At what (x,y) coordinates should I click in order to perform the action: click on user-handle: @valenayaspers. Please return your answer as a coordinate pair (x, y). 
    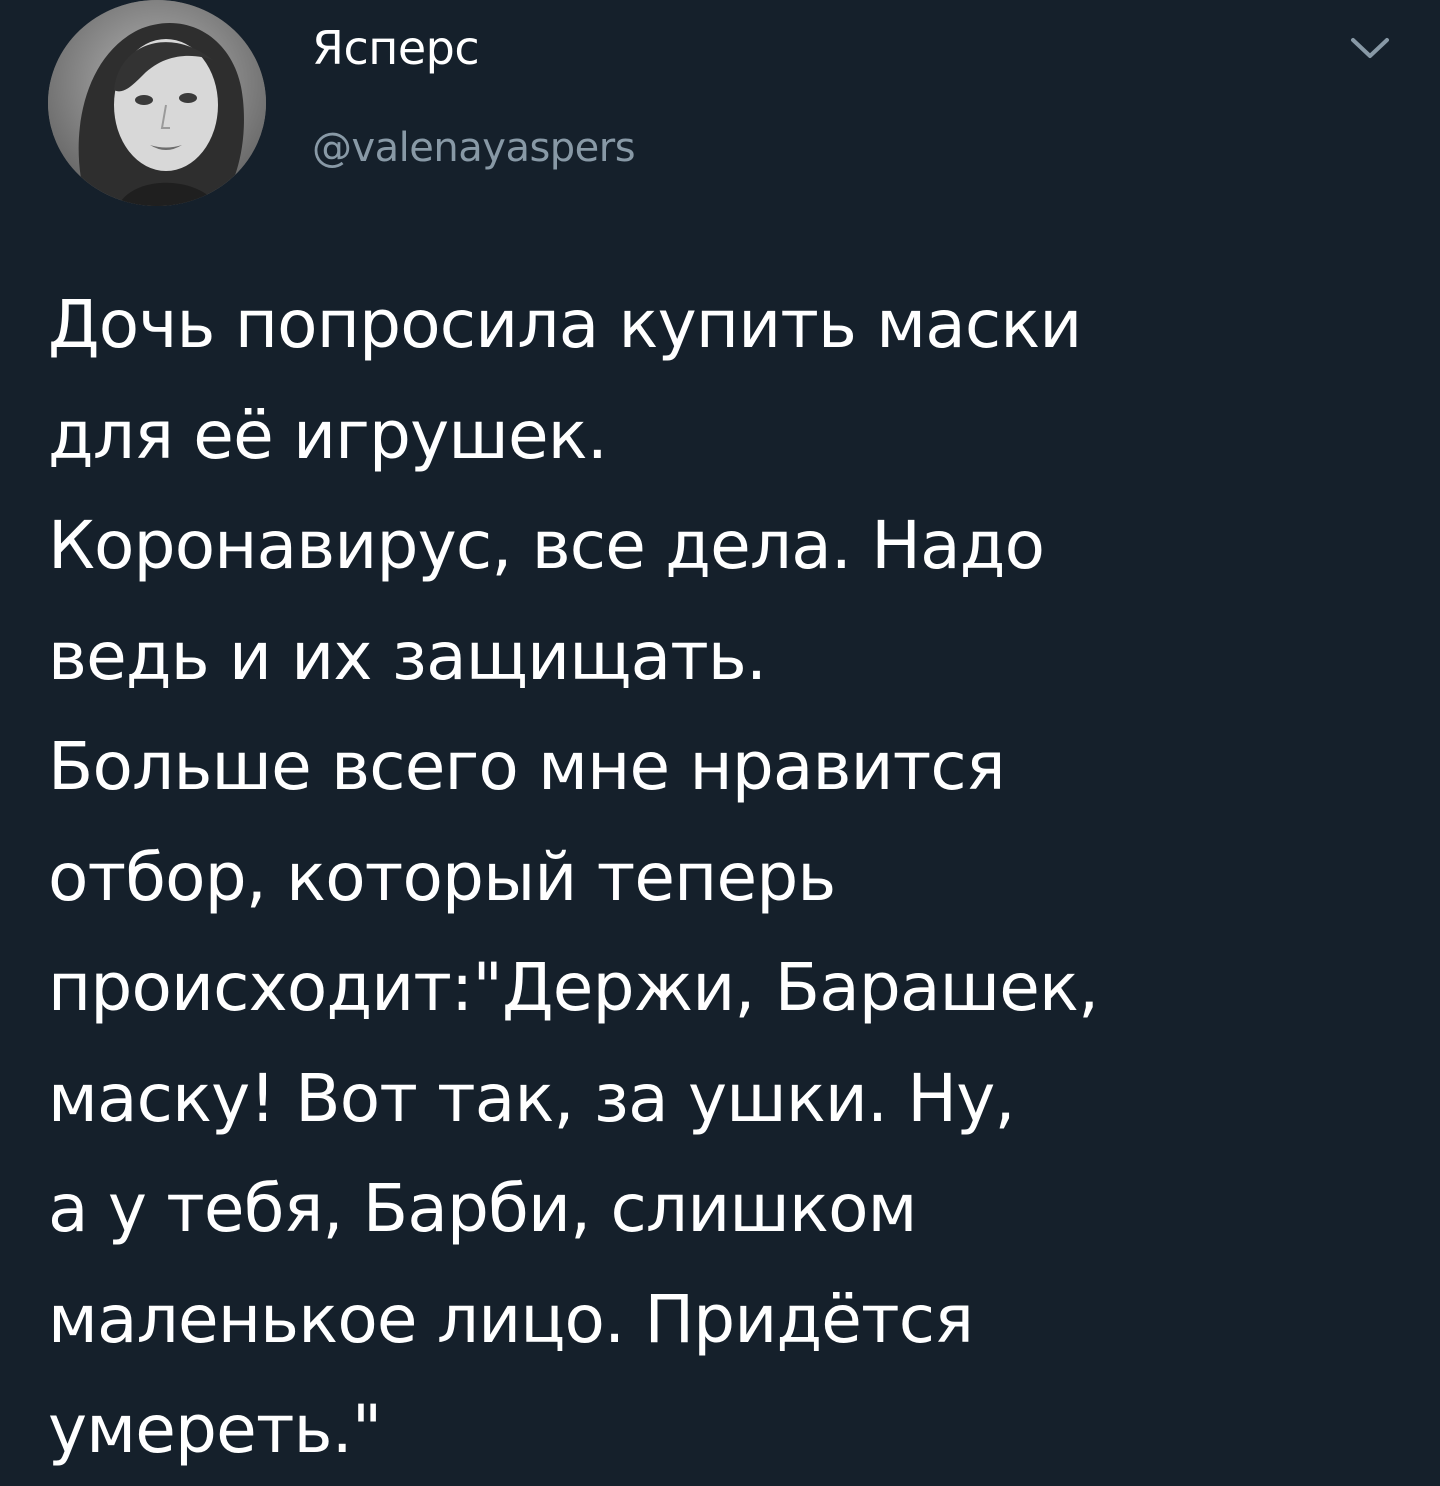
    Looking at the image, I should click on (474, 148).